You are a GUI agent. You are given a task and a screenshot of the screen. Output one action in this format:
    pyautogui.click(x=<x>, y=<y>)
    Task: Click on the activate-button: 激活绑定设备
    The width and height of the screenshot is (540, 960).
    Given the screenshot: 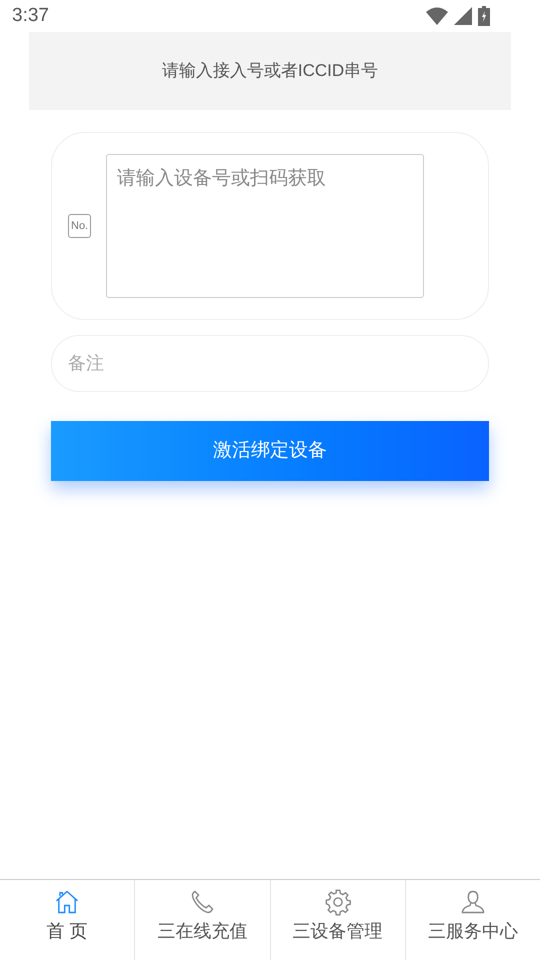 What is the action you would take?
    pyautogui.click(x=270, y=451)
    